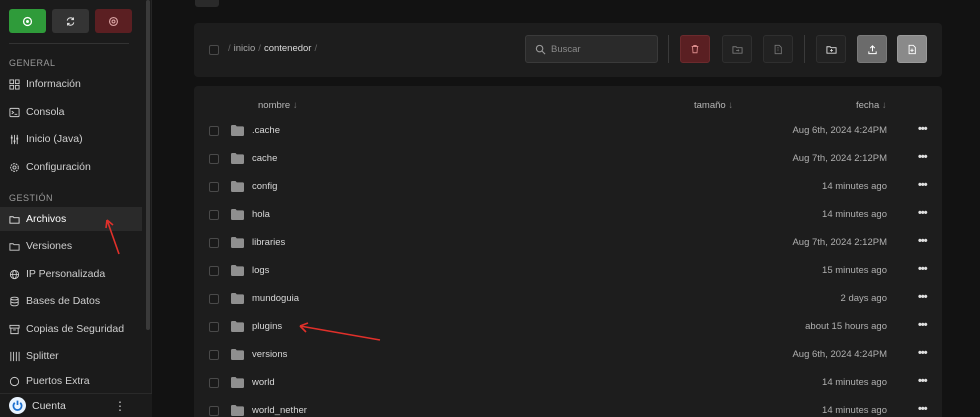 This screenshot has height=417, width=980. I want to click on column-header-tamano: tamaño ↓, so click(713, 105).